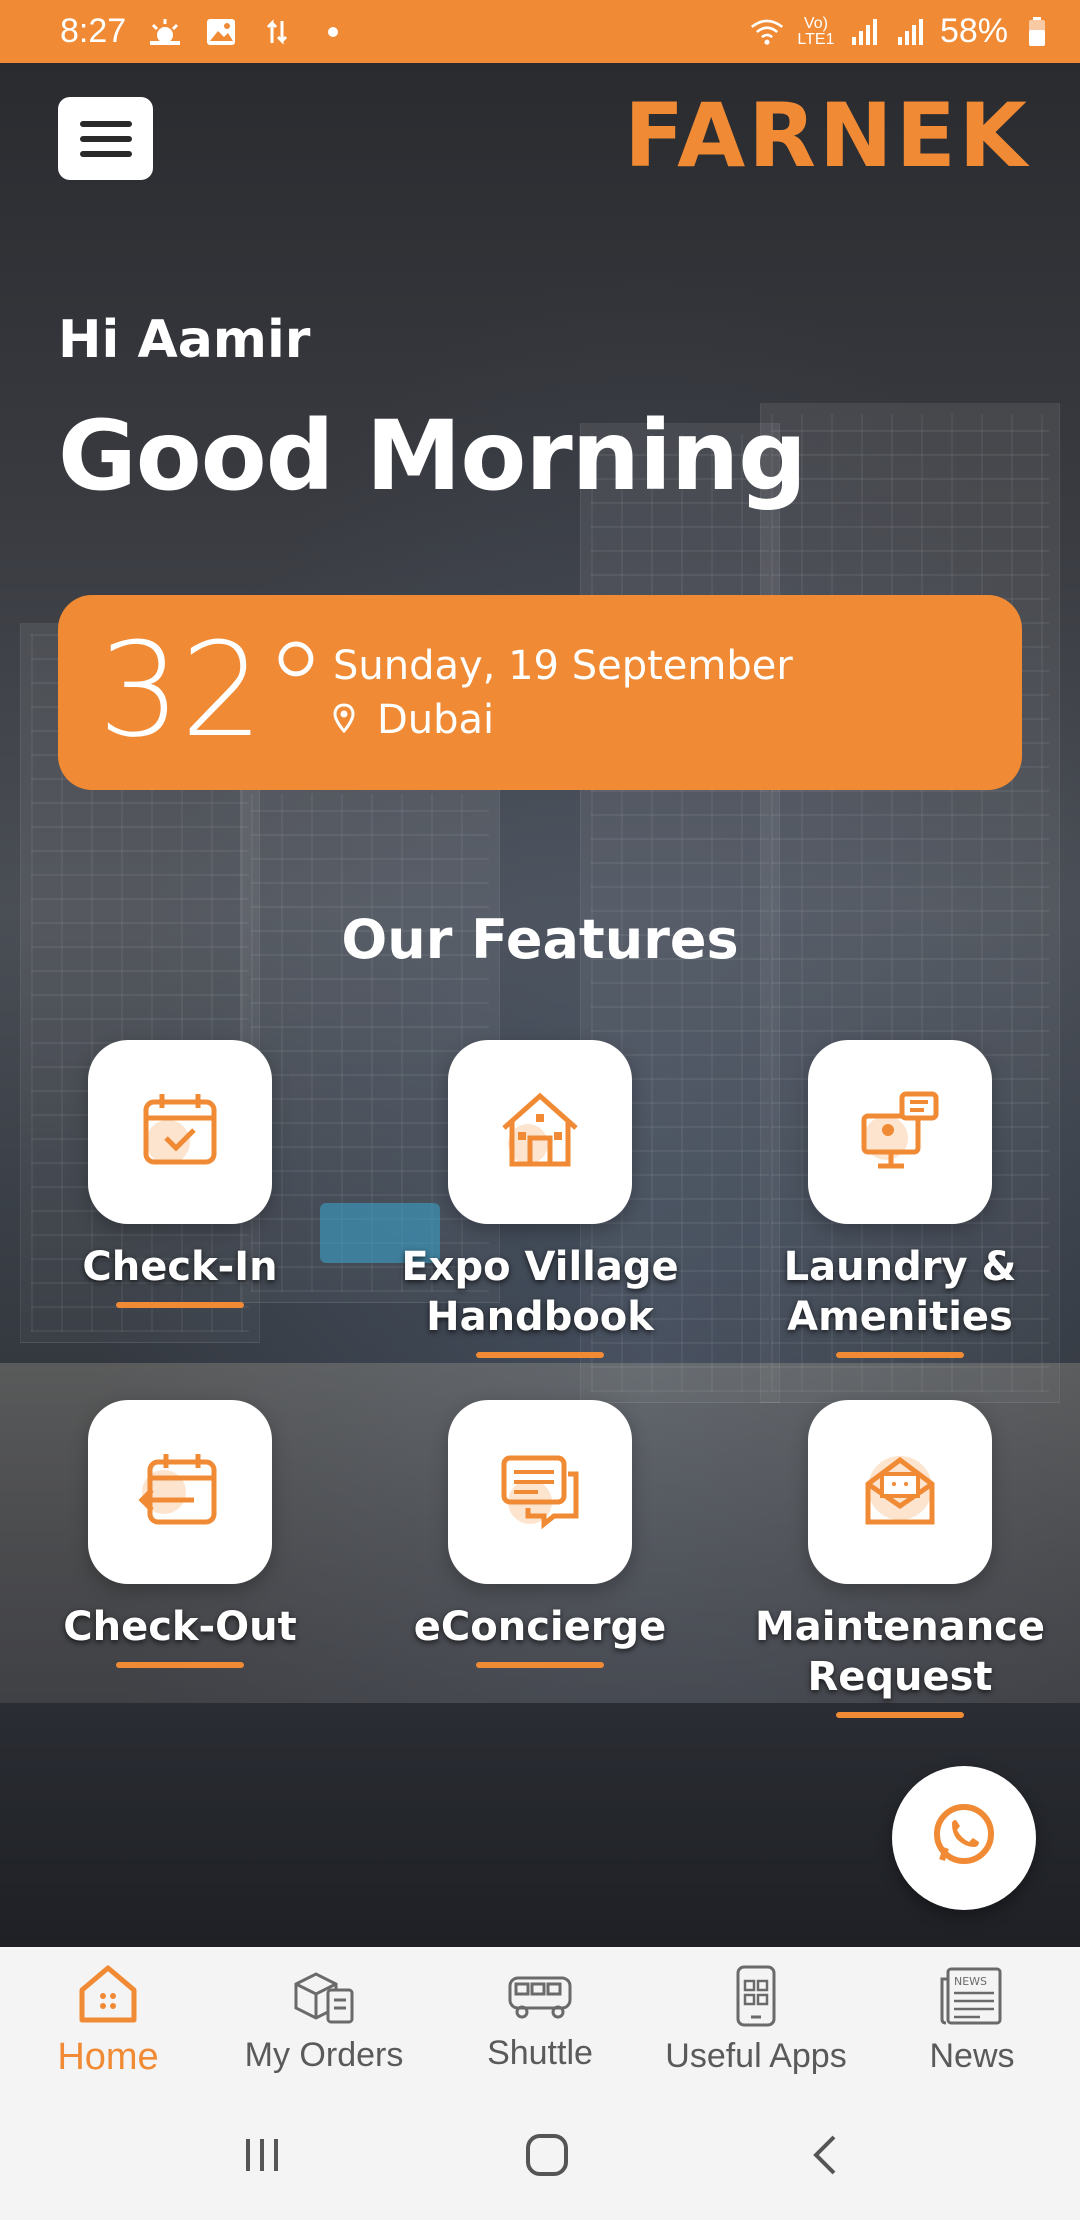 The image size is (1080, 2220). Describe the element at coordinates (108, 2057) in the screenshot. I see `nav-label: Home` at that location.